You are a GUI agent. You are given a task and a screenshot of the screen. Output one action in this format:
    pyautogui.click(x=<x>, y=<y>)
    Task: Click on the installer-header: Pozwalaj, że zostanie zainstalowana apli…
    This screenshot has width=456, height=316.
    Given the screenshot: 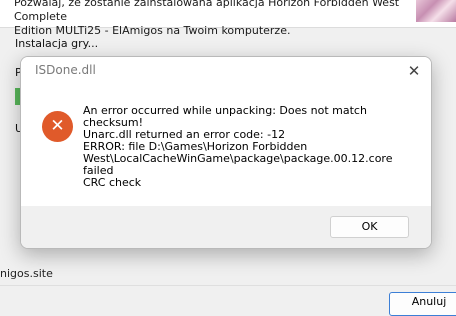 What is the action you would take?
    pyautogui.click(x=228, y=18)
    